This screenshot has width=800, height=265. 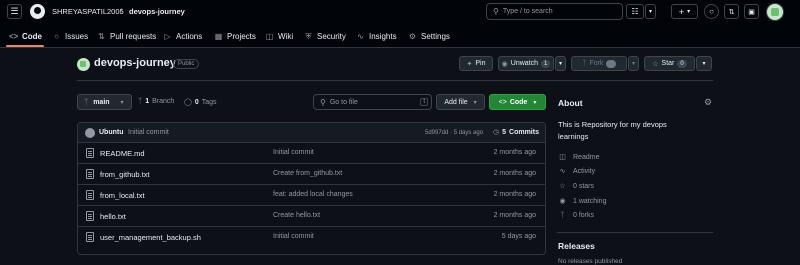 What do you see at coordinates (189, 36) in the screenshot?
I see `tab-label: Actions` at bounding box center [189, 36].